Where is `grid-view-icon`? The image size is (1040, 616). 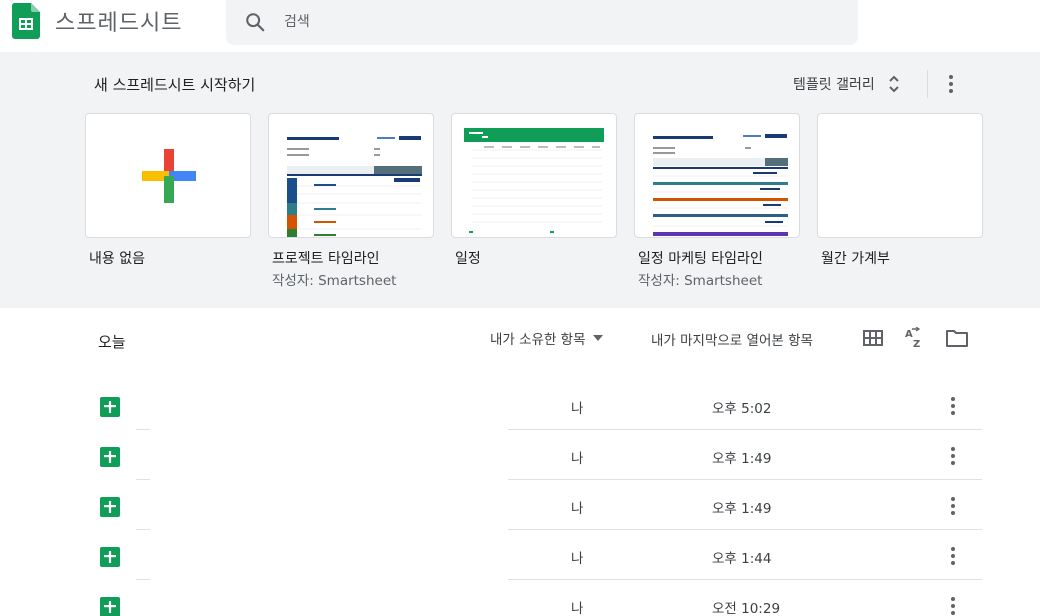 grid-view-icon is located at coordinates (873, 338).